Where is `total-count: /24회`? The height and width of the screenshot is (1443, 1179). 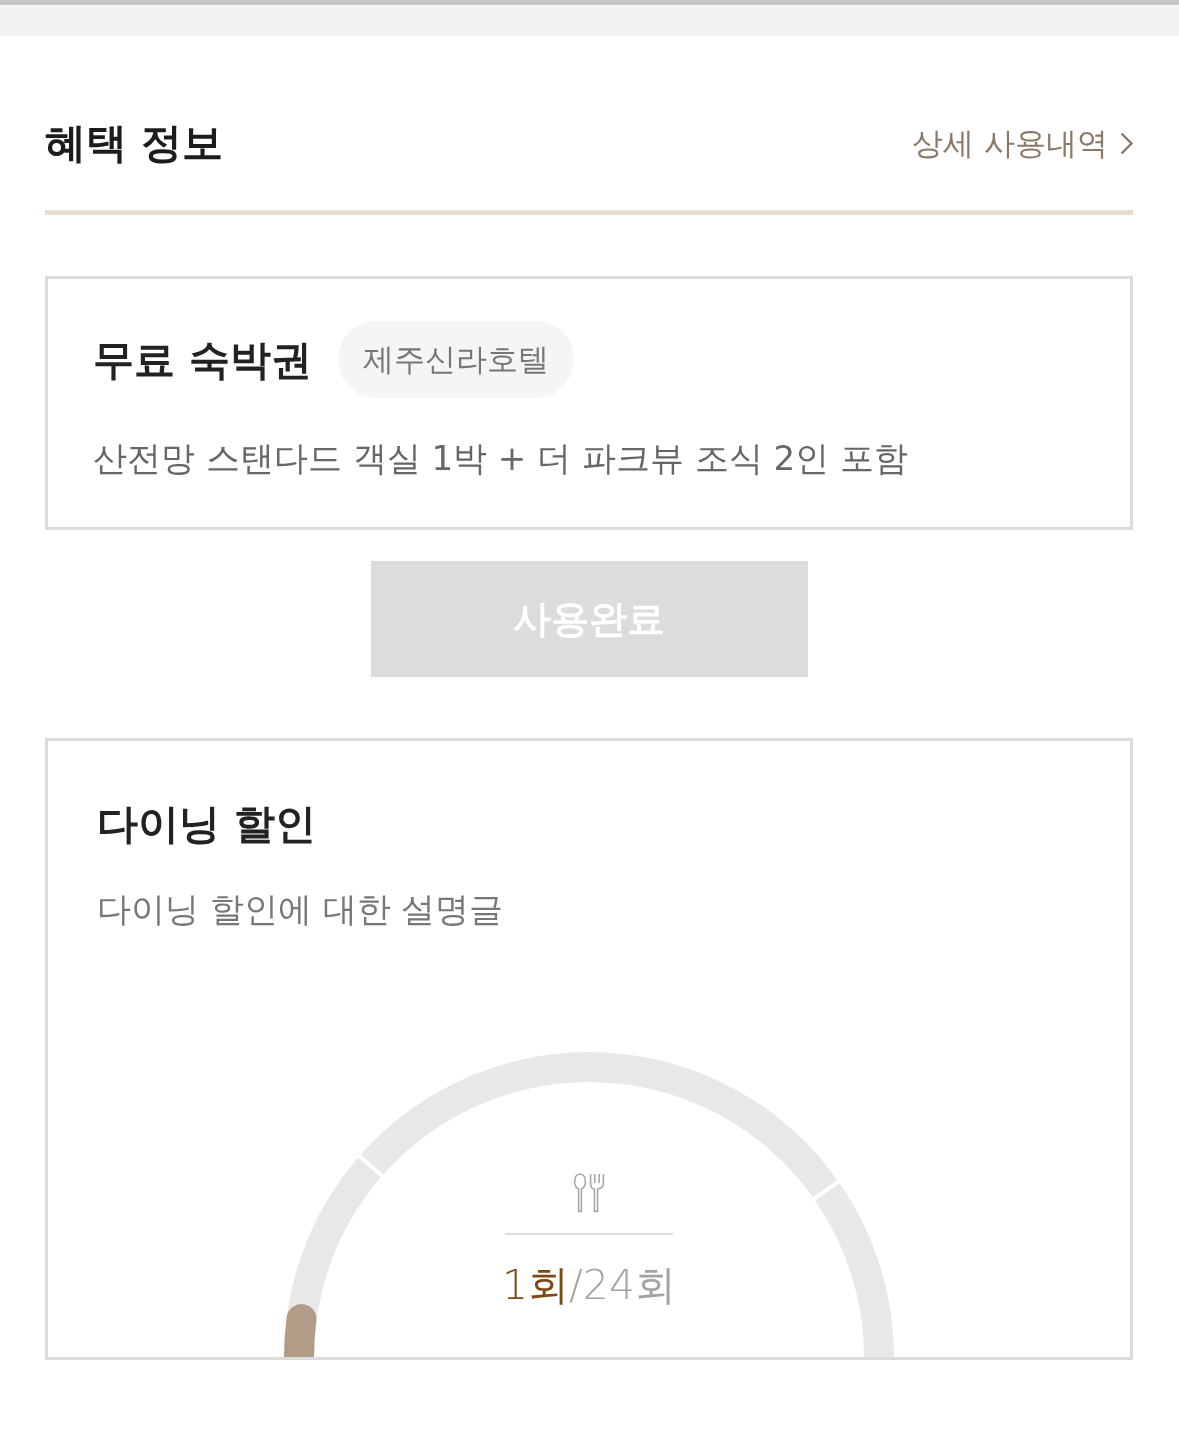 total-count: /24회 is located at coordinates (623, 1285).